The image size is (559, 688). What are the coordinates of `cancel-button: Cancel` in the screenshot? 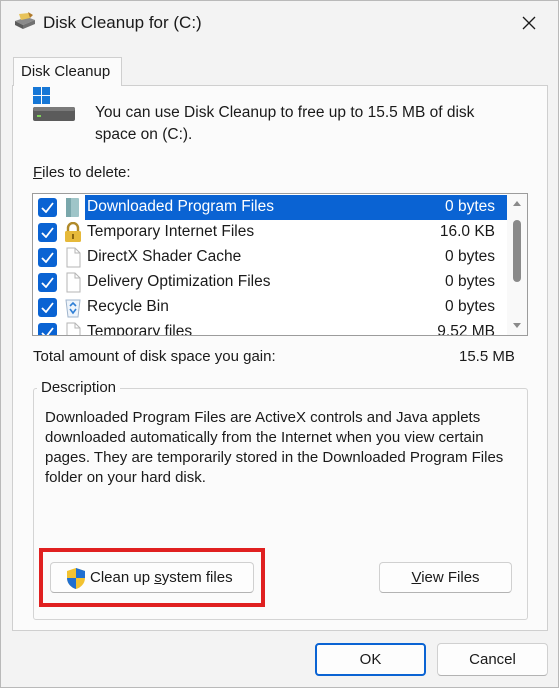 It's located at (492, 659).